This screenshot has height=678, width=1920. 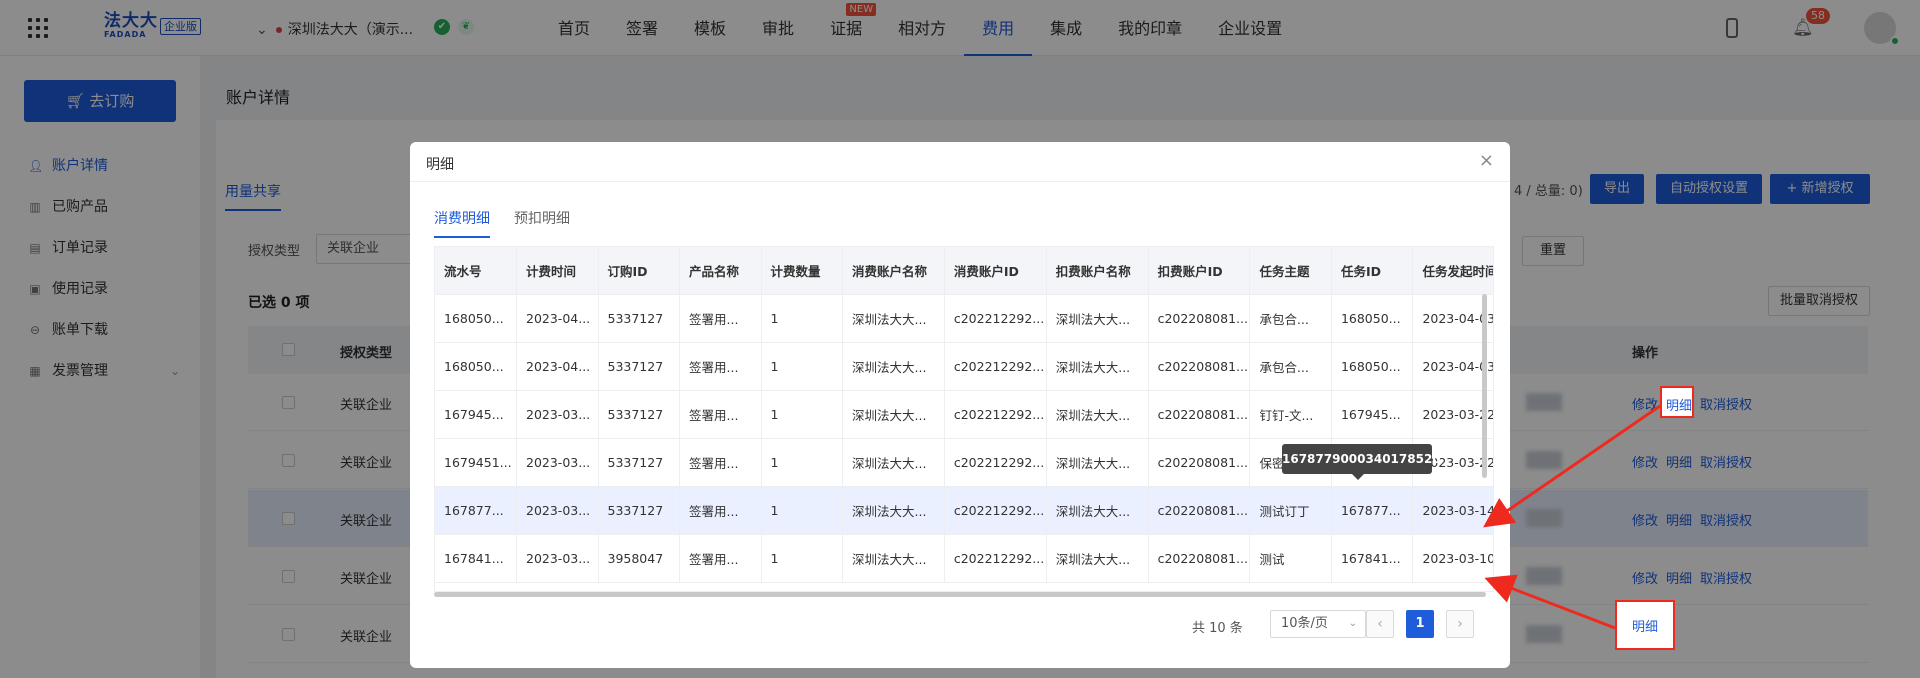 What do you see at coordinates (1217, 628) in the screenshot?
I see `pager-total: 共 10 条` at bounding box center [1217, 628].